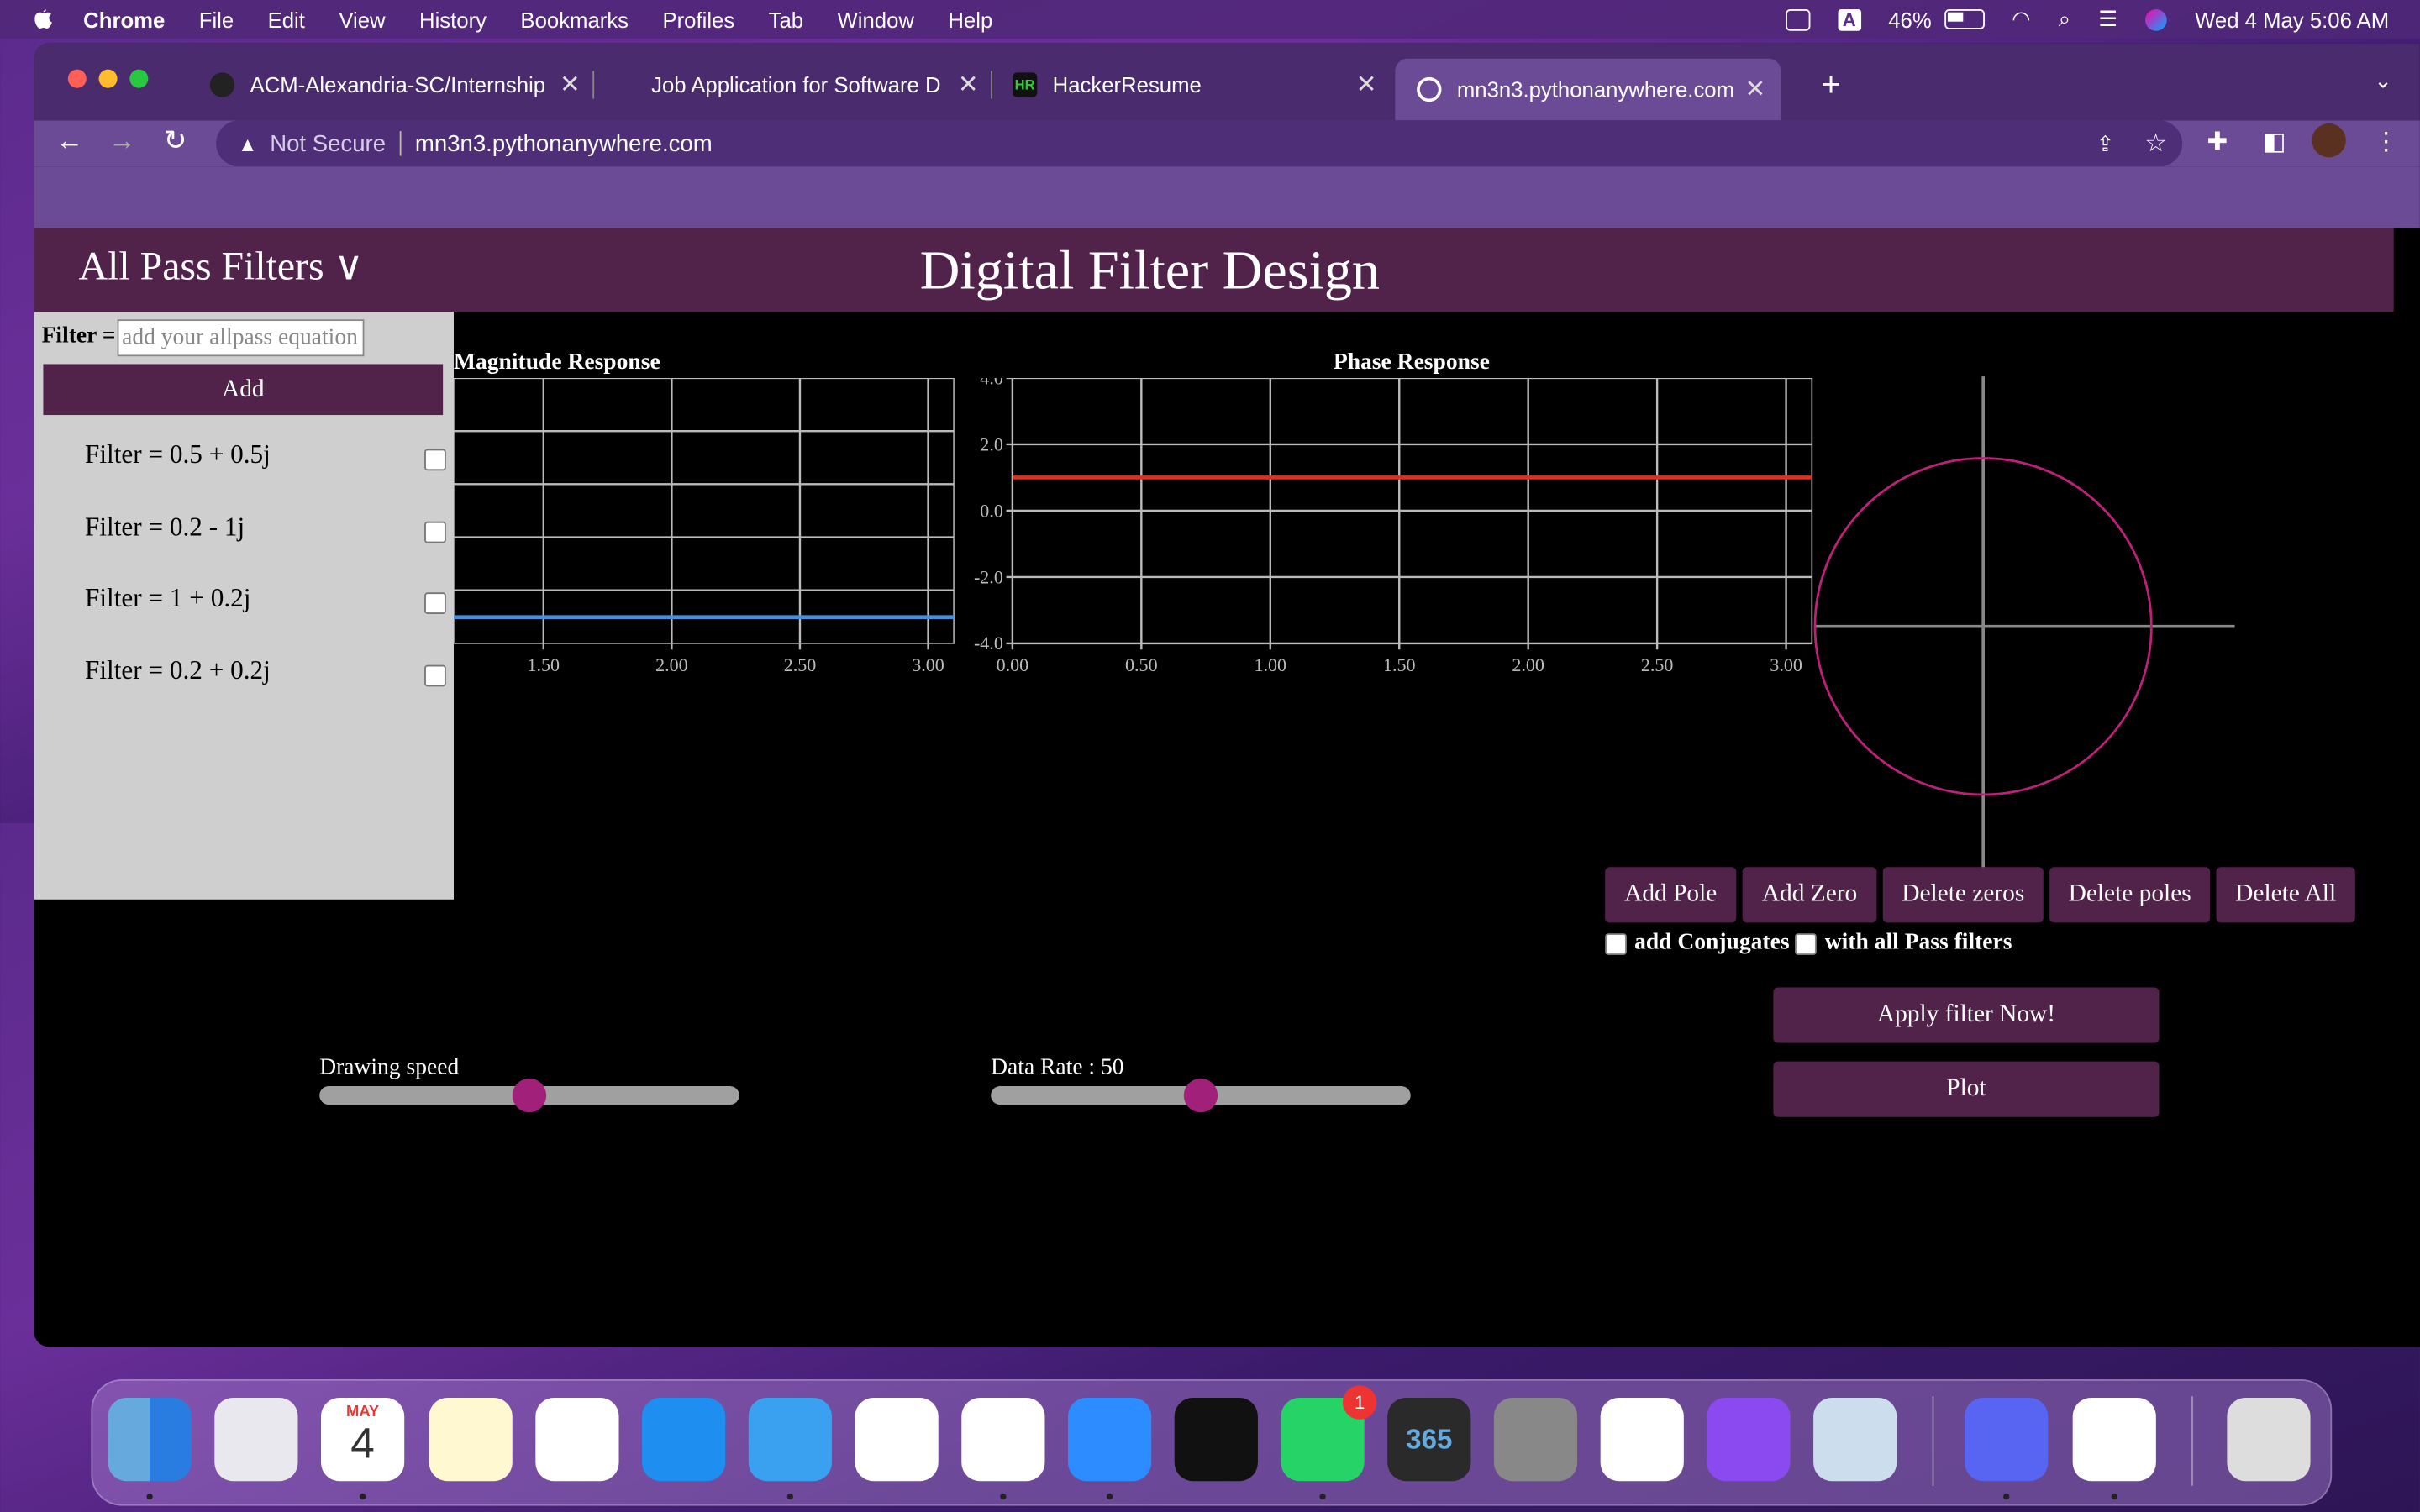 This screenshot has height=1512, width=2420. Describe the element at coordinates (2285, 895) in the screenshot. I see `delete-all-button: Delete All` at that location.